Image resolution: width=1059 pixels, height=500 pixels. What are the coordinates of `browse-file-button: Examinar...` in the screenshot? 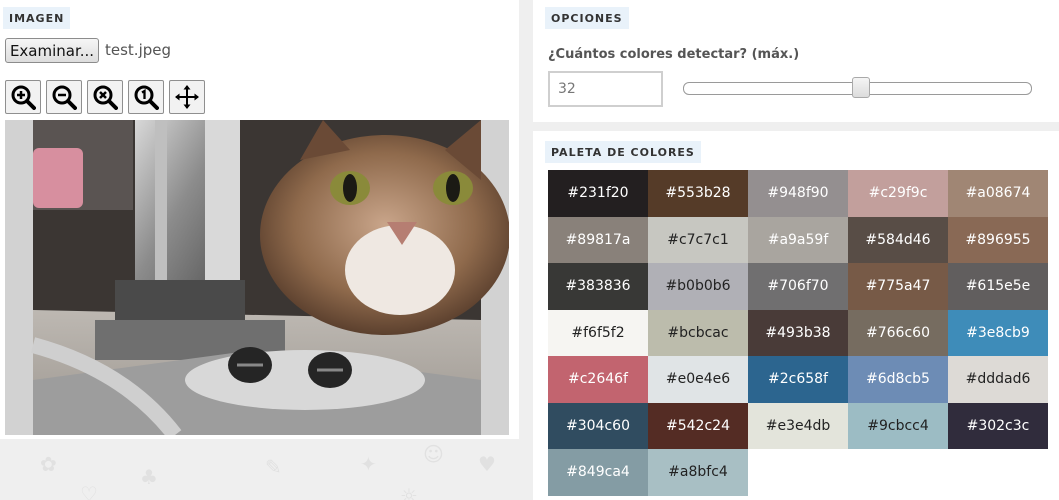 It's located at (52, 50).